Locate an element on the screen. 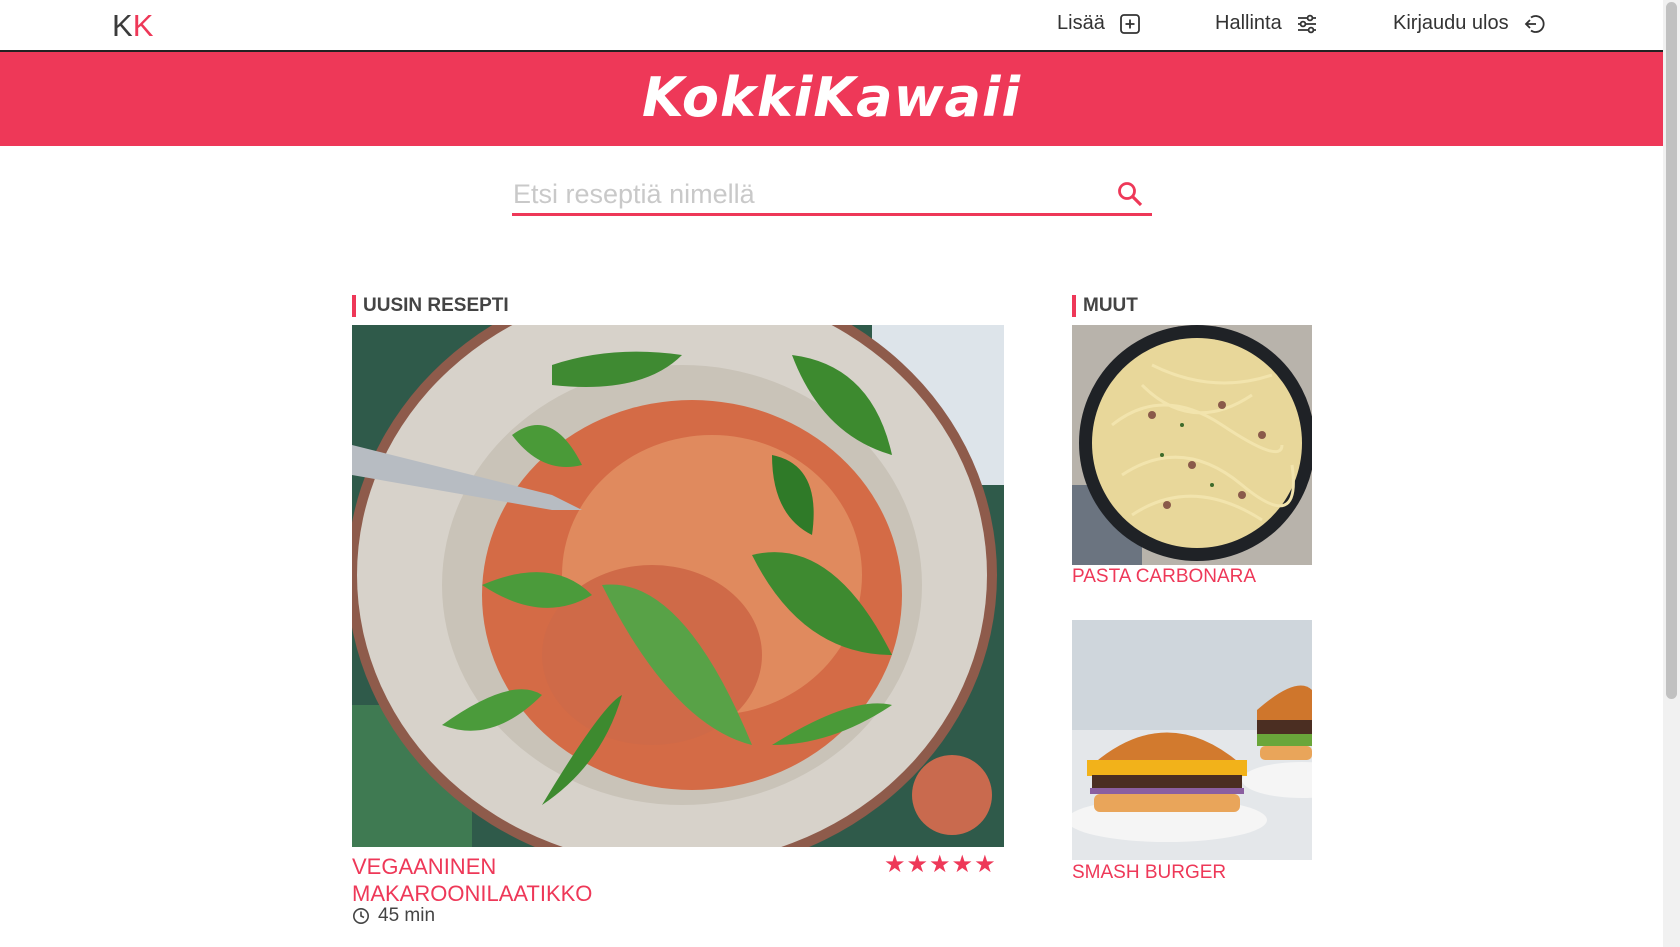 This screenshot has width=1680, height=947. page-scrollbar is located at coordinates (1671, 473).